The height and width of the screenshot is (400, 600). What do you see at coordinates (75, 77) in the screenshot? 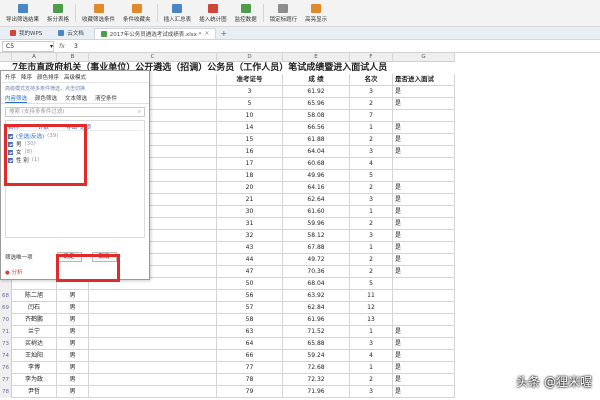
I see `advanced-mode-toggle: 高级模式` at bounding box center [75, 77].